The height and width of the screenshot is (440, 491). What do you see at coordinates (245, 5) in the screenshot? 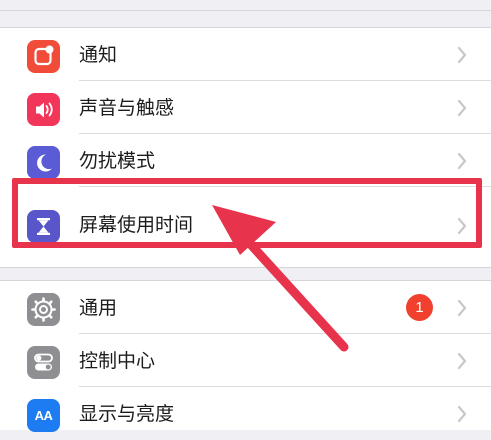
I see `top-divider` at bounding box center [245, 5].